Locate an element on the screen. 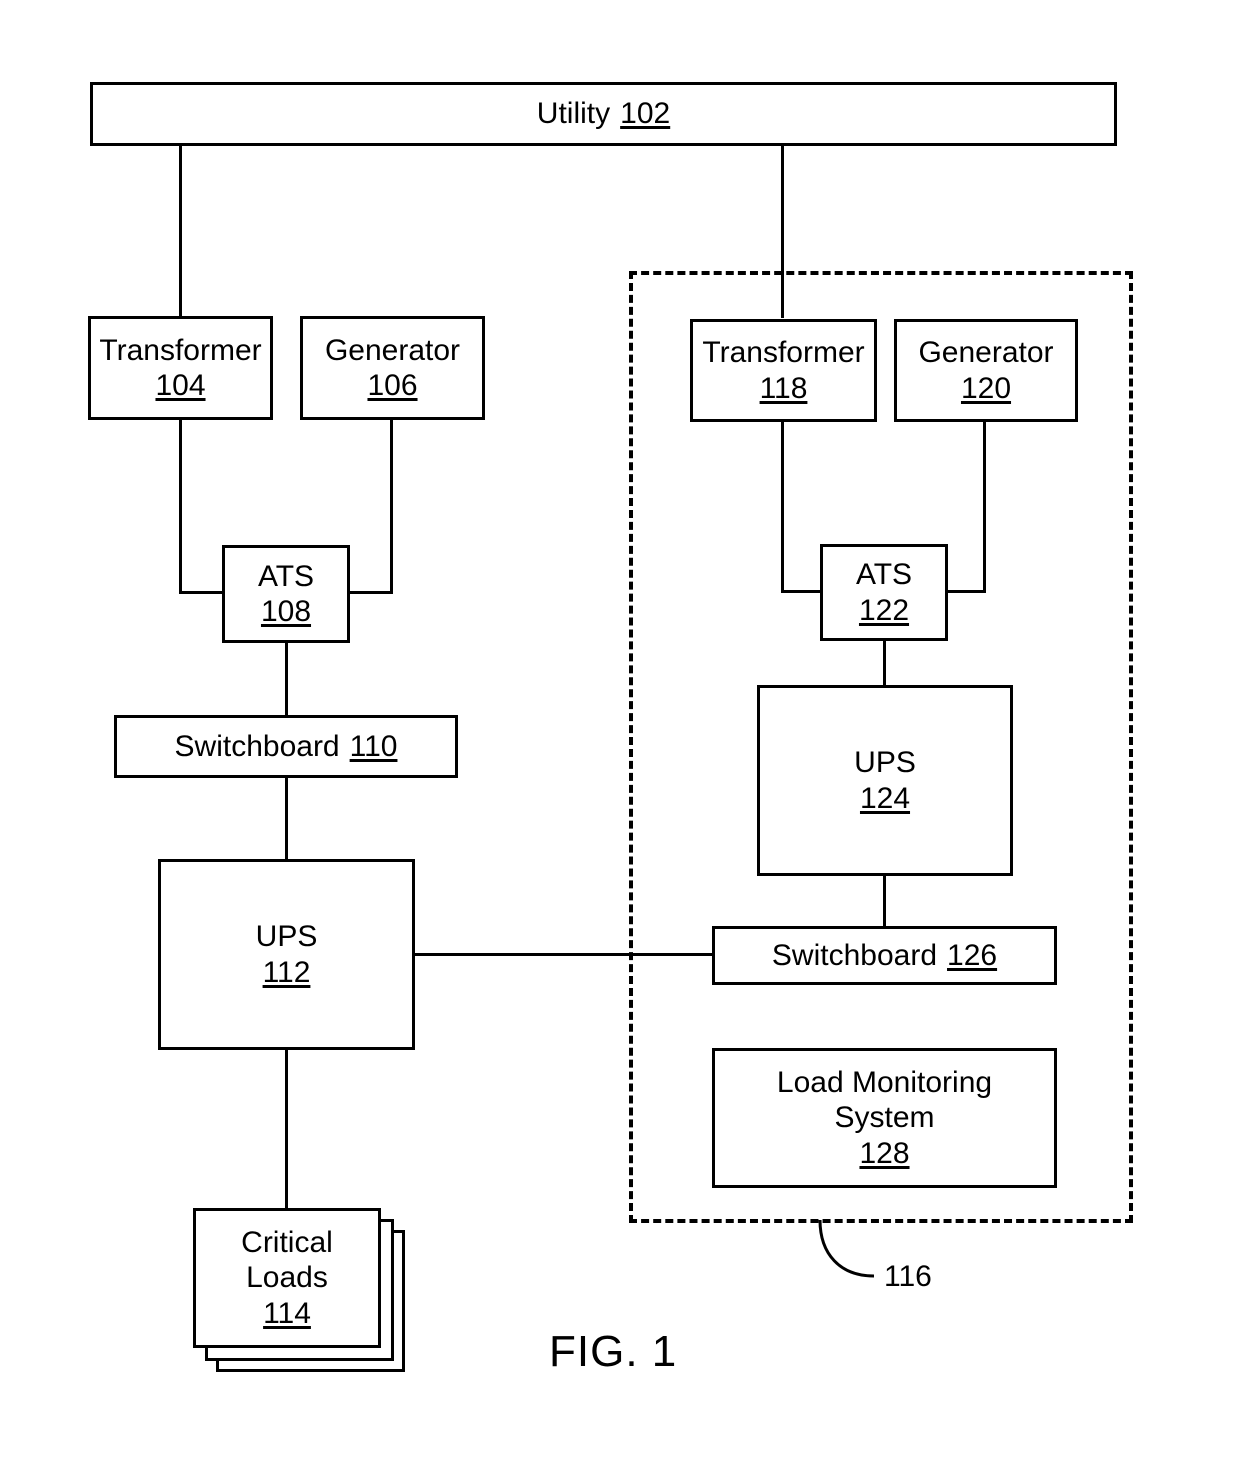  wire-generator-106-down is located at coordinates (391, 506).